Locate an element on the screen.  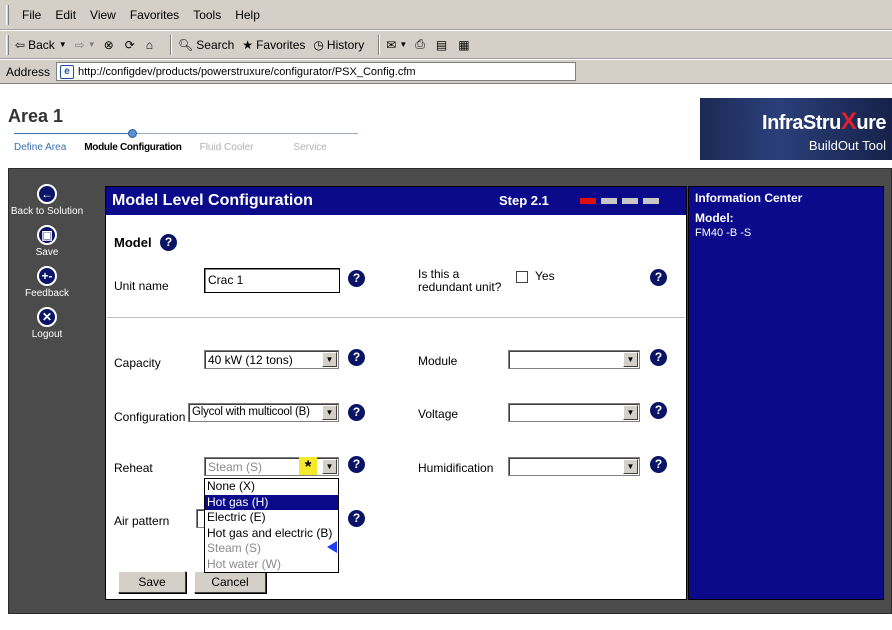
menu-help: Help is located at coordinates (247, 15).